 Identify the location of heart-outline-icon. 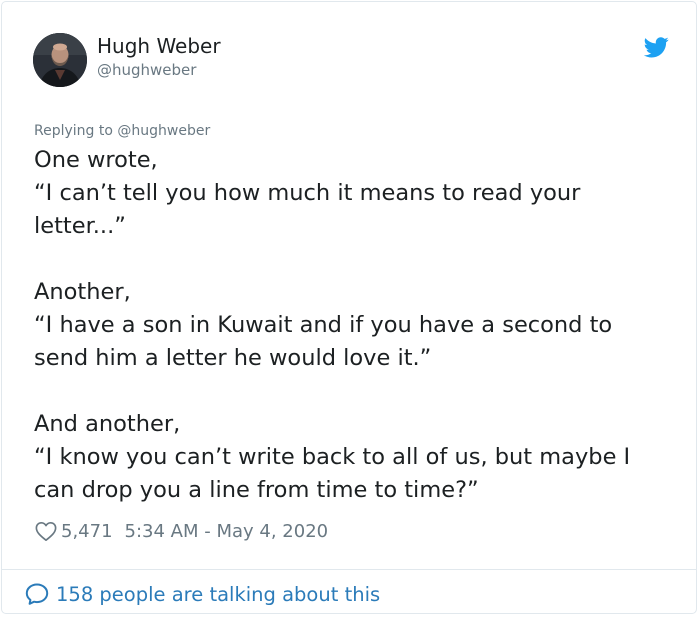
(46, 531).